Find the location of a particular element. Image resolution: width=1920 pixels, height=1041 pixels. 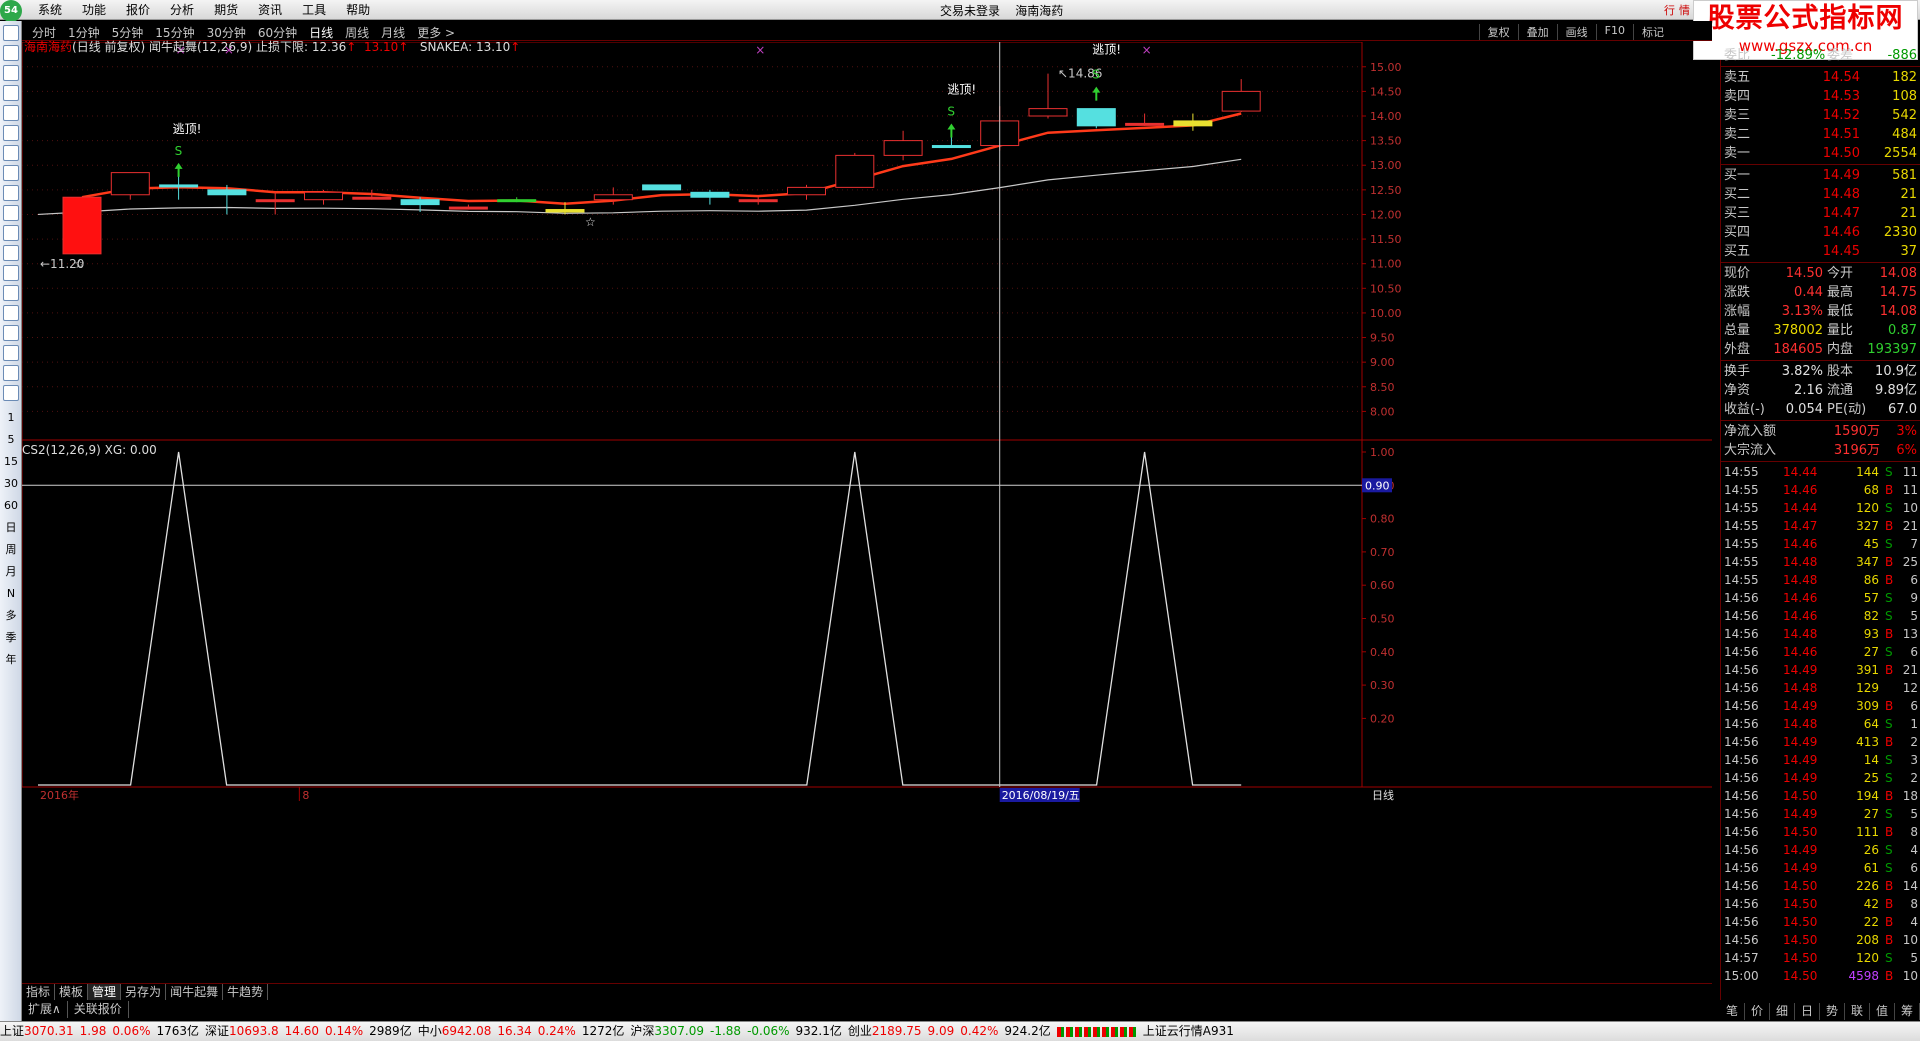

bar-icon is located at coordinates (11, 193).